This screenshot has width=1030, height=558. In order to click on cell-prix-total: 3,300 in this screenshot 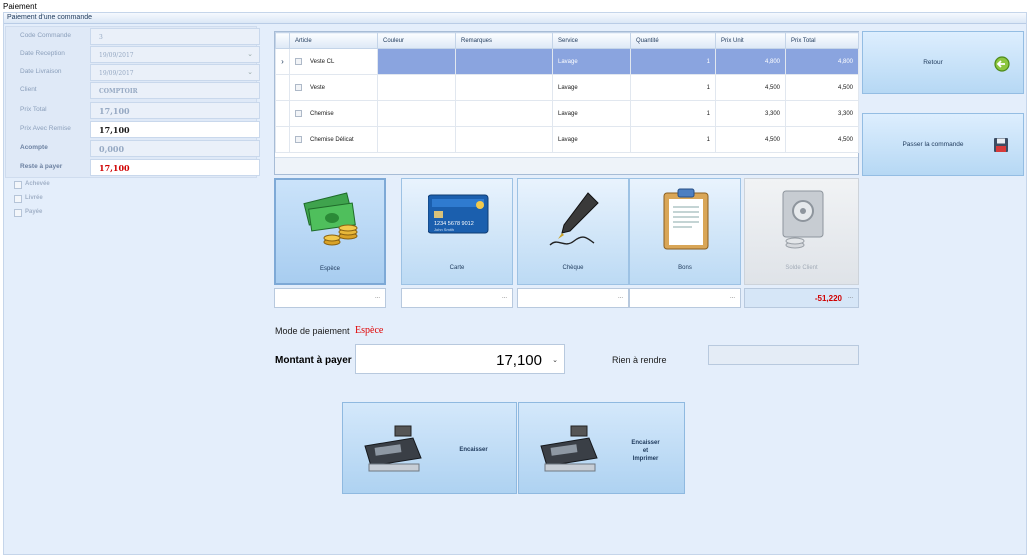, I will do `click(822, 113)`.